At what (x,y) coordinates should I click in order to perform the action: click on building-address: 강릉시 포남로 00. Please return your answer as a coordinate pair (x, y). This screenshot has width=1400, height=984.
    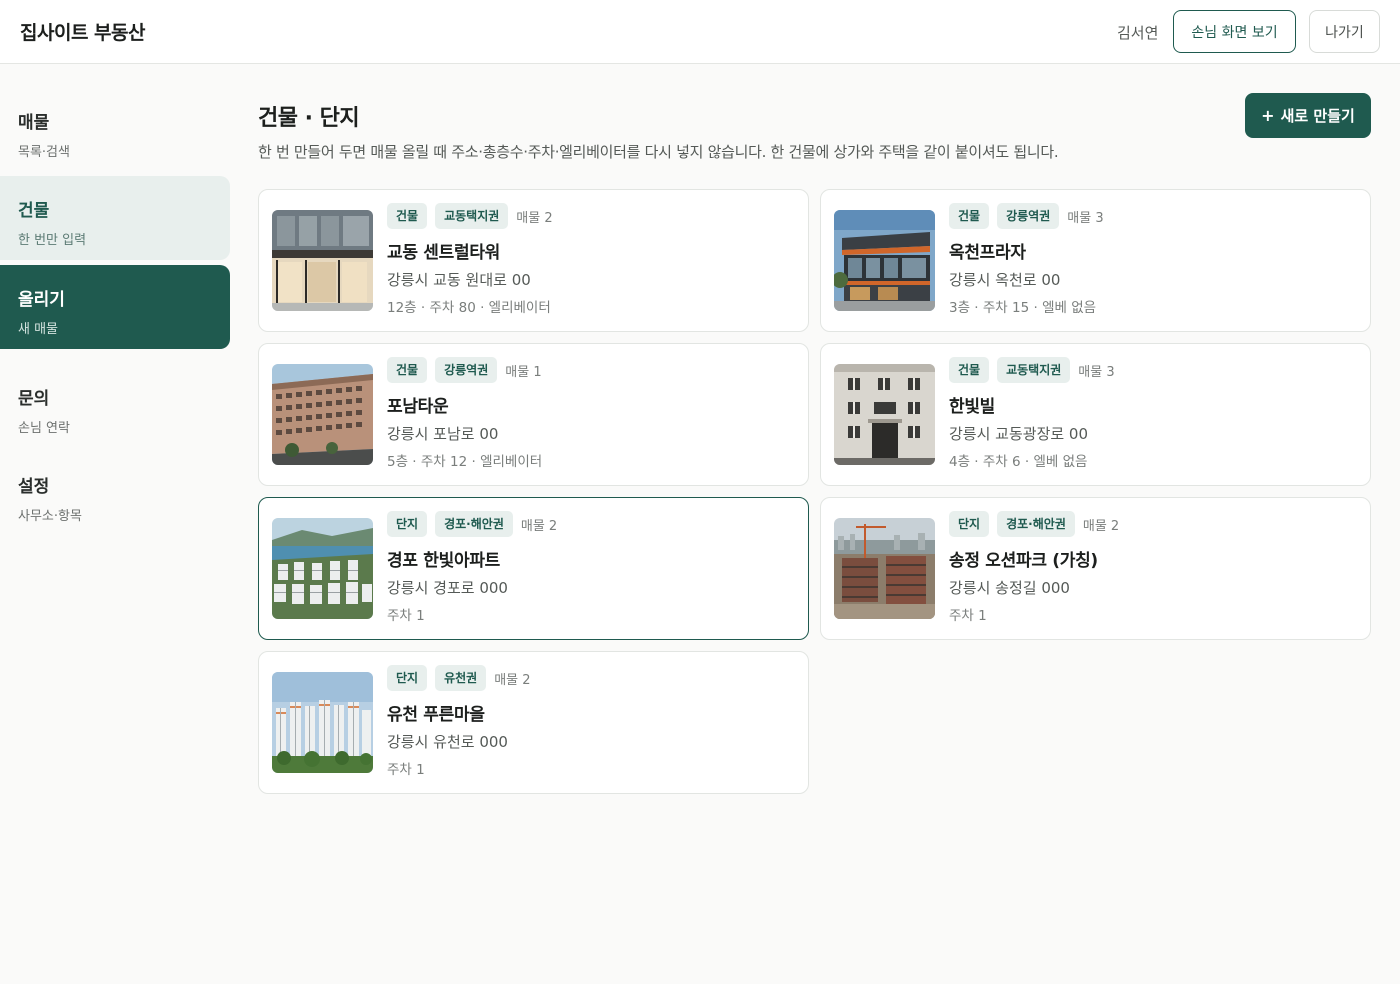
    Looking at the image, I should click on (443, 434).